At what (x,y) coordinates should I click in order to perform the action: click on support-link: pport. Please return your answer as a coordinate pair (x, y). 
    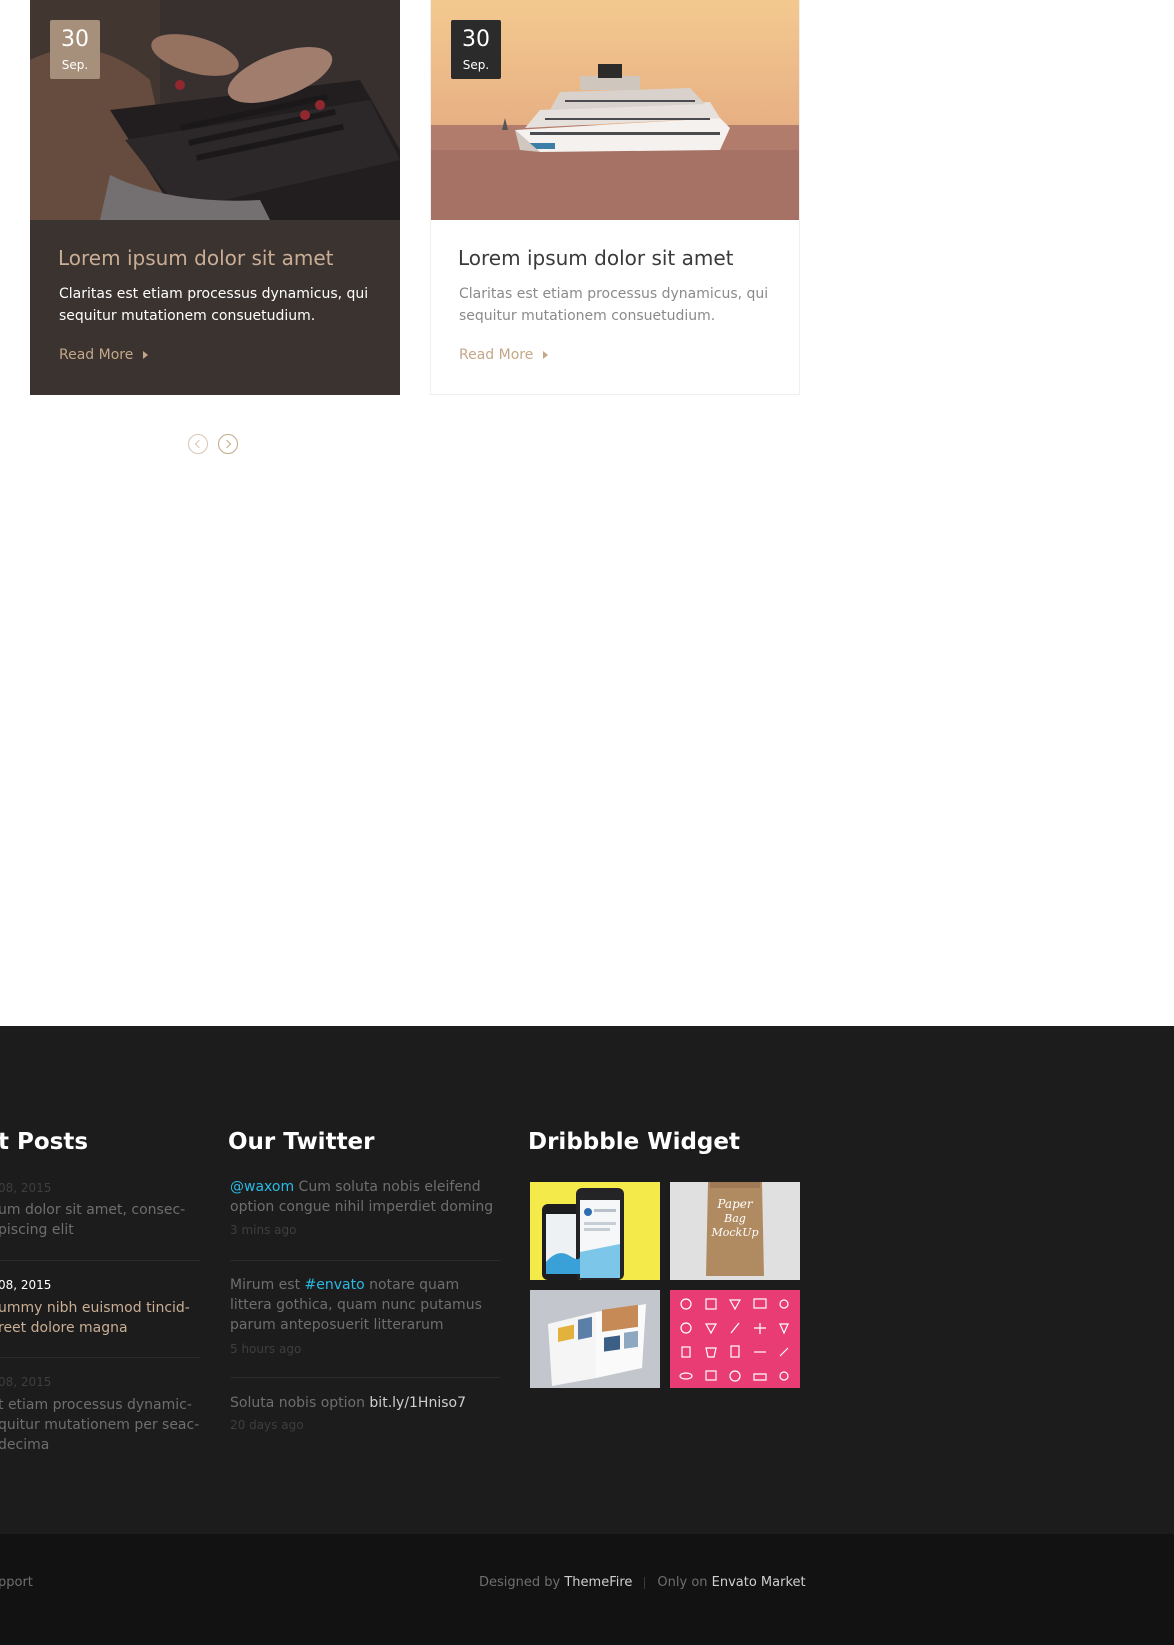
    Looking at the image, I should click on (16, 1582).